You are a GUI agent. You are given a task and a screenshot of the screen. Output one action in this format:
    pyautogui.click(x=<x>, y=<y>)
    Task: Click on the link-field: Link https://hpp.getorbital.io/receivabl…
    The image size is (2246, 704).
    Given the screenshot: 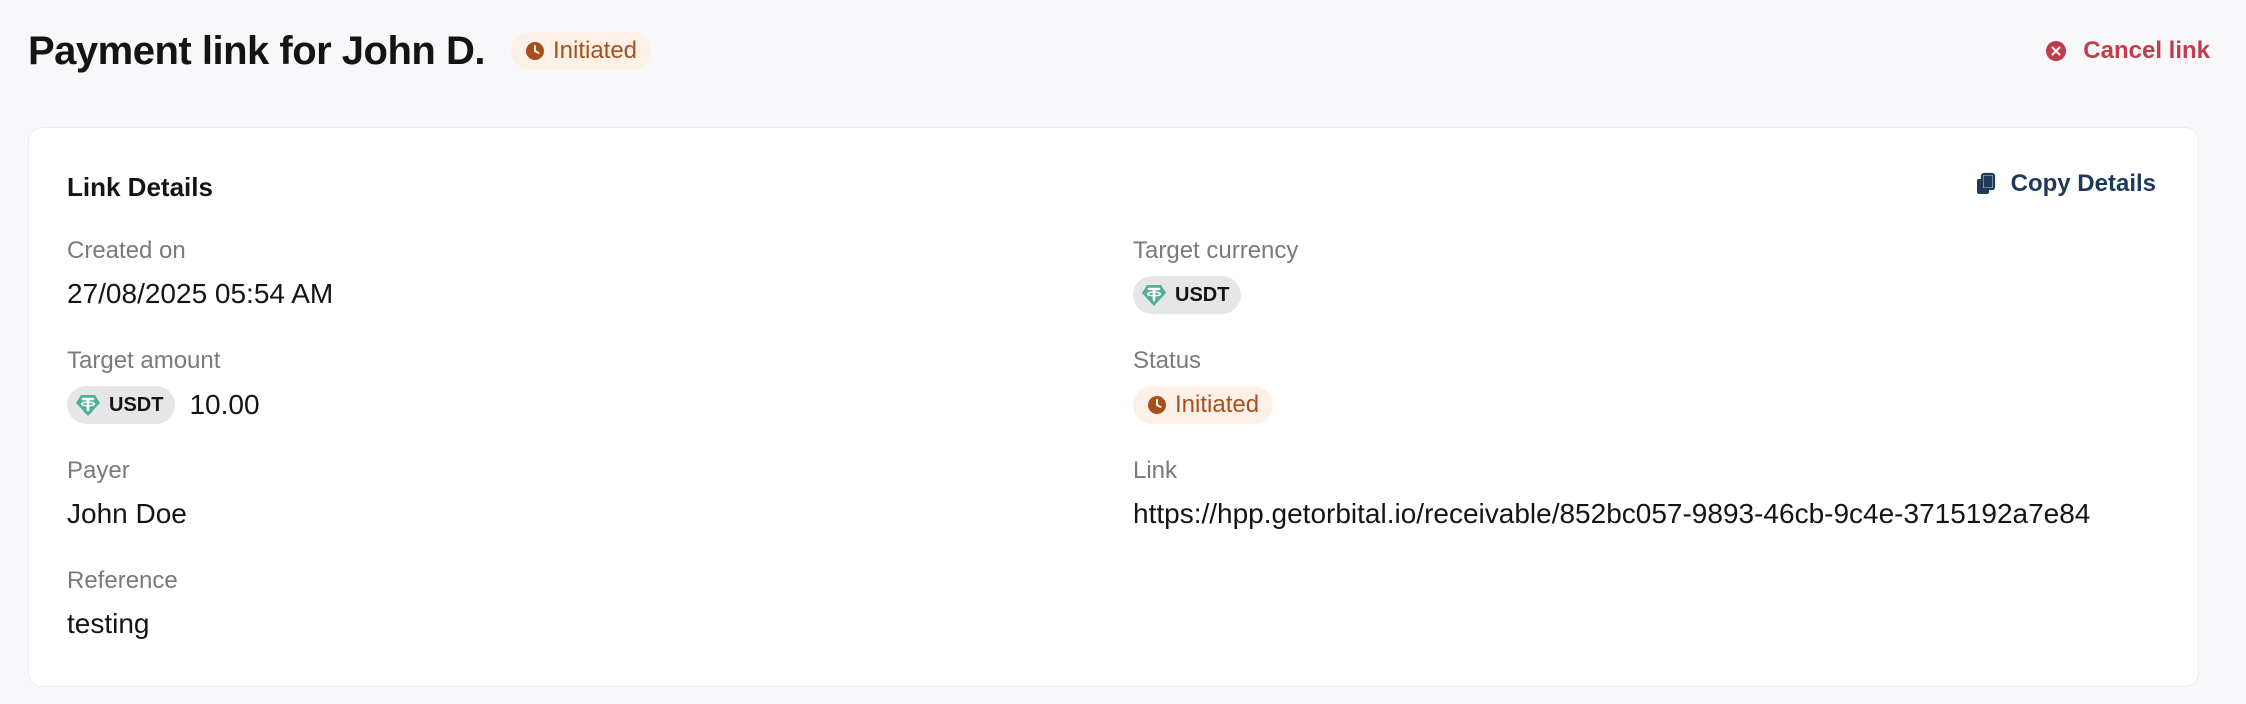 What is the action you would take?
    pyautogui.click(x=1611, y=494)
    